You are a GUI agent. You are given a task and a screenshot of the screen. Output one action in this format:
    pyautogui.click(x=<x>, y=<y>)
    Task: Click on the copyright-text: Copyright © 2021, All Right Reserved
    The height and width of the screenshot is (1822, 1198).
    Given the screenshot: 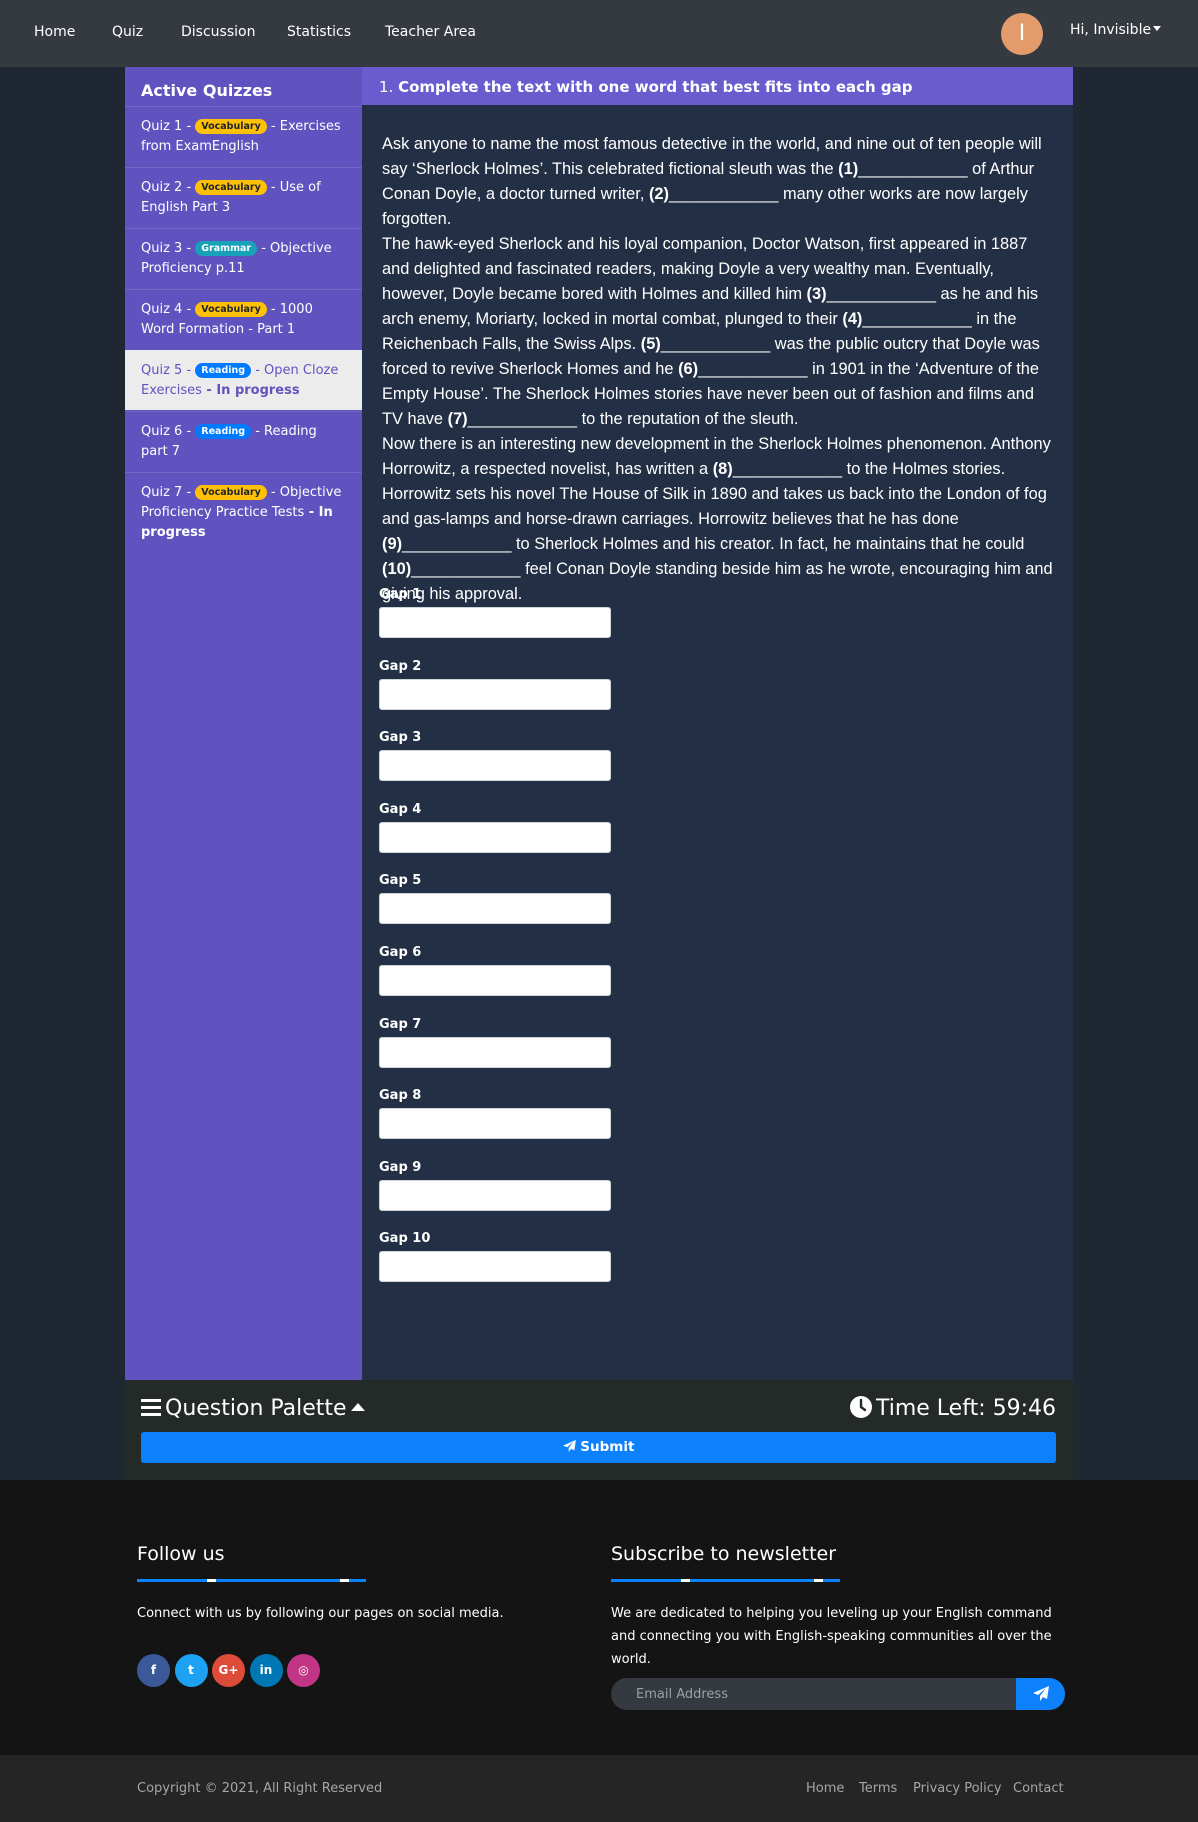 What is the action you would take?
    pyautogui.click(x=260, y=1788)
    